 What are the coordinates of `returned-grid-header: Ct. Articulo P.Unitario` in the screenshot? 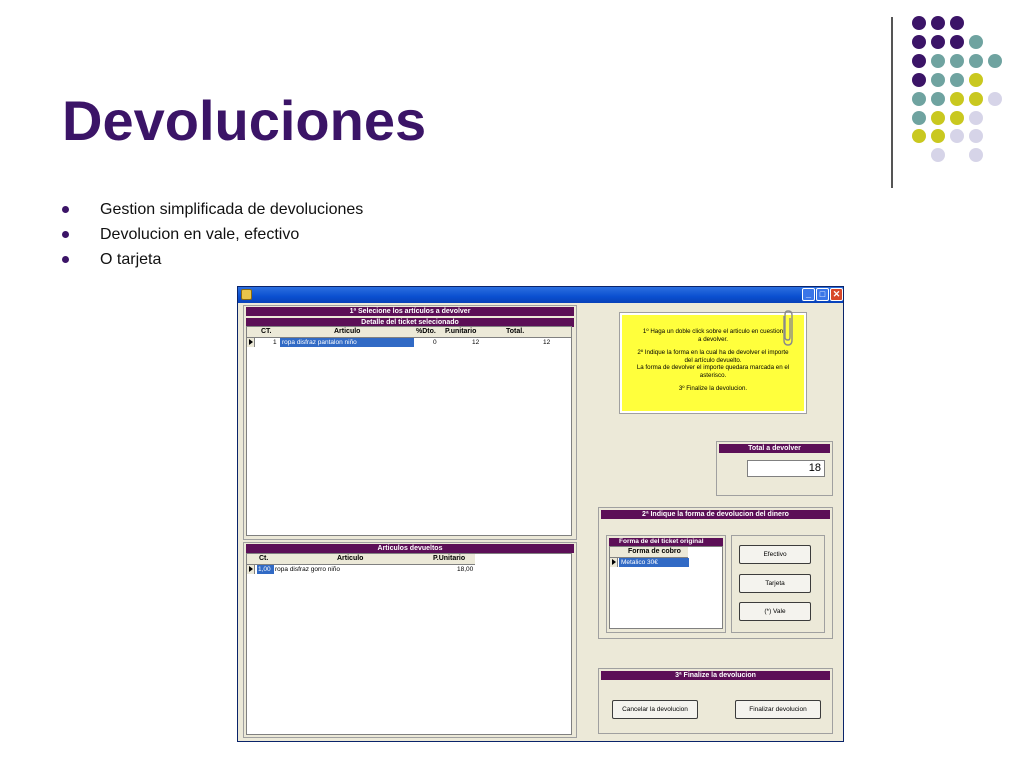 It's located at (361, 559).